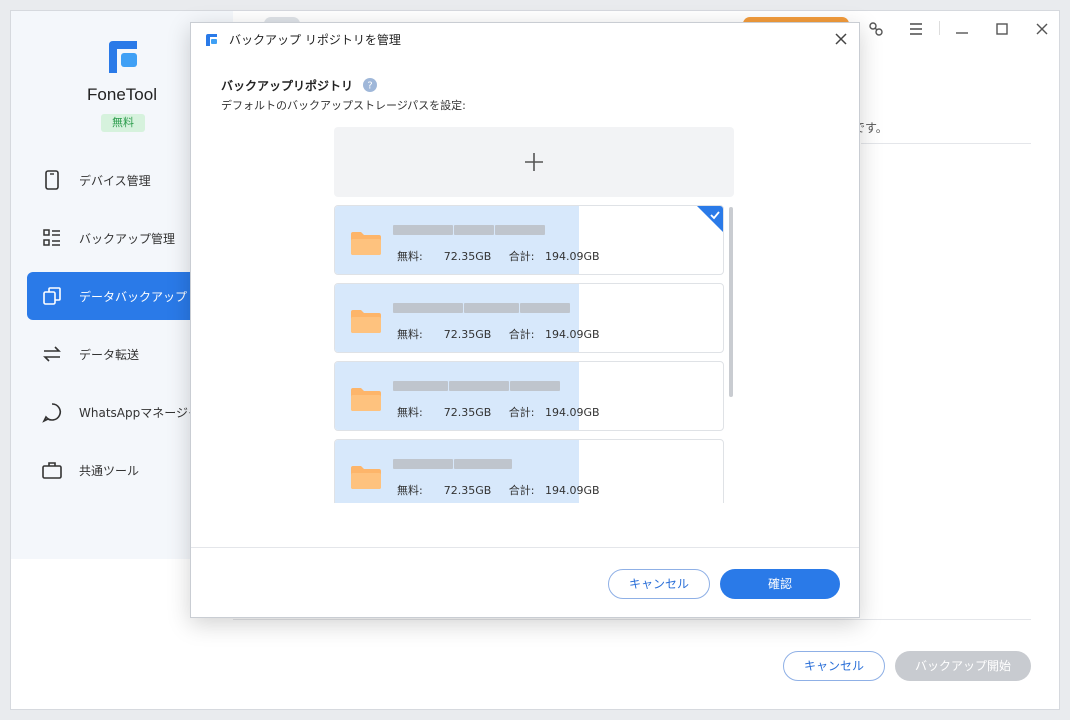 Image resolution: width=1070 pixels, height=720 pixels. What do you see at coordinates (916, 29) in the screenshot?
I see `menu-icon` at bounding box center [916, 29].